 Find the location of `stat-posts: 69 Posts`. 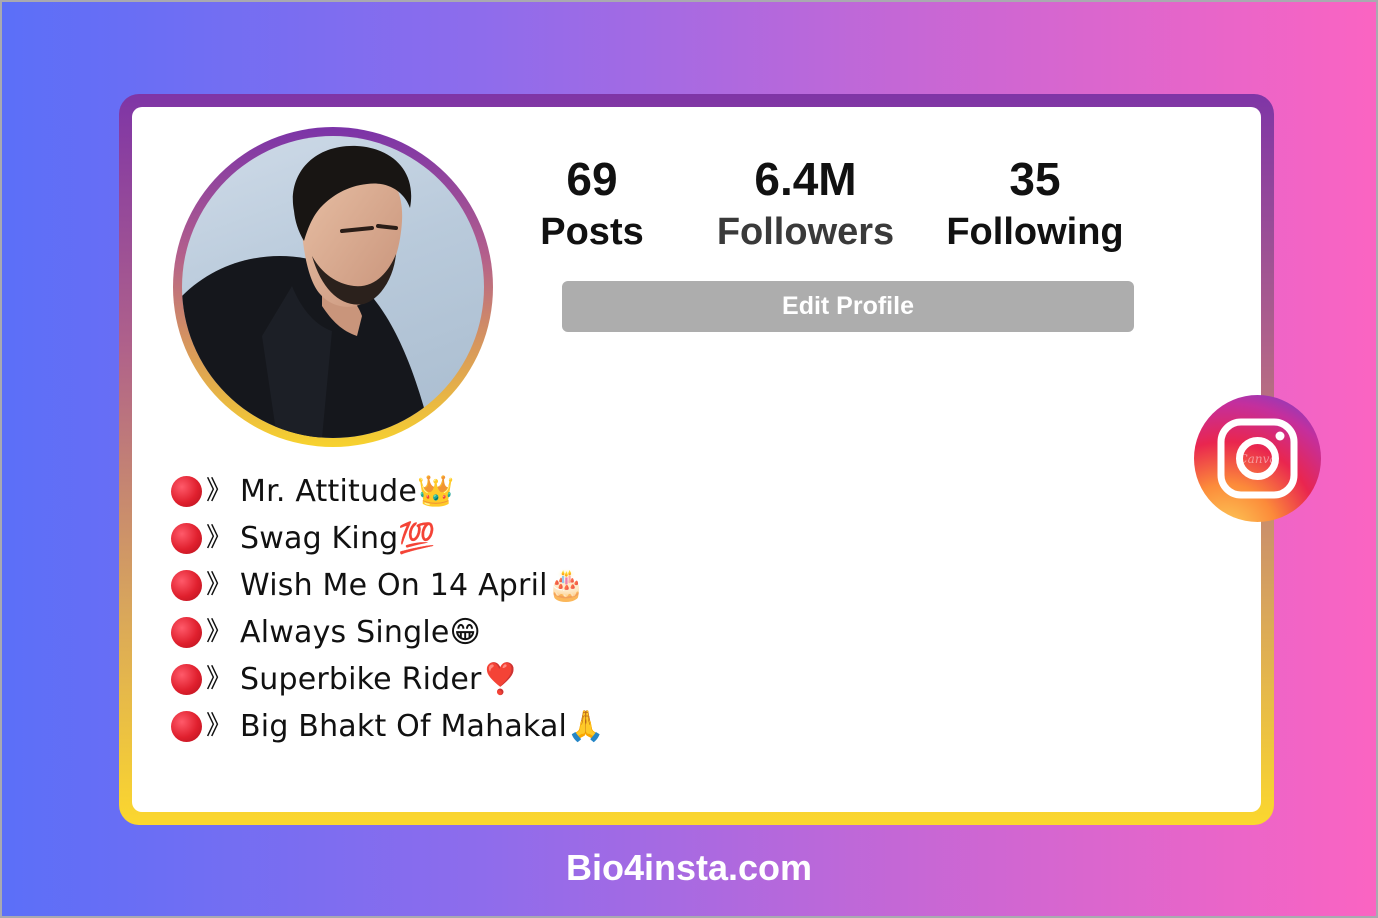

stat-posts: 69 Posts is located at coordinates (592, 204).